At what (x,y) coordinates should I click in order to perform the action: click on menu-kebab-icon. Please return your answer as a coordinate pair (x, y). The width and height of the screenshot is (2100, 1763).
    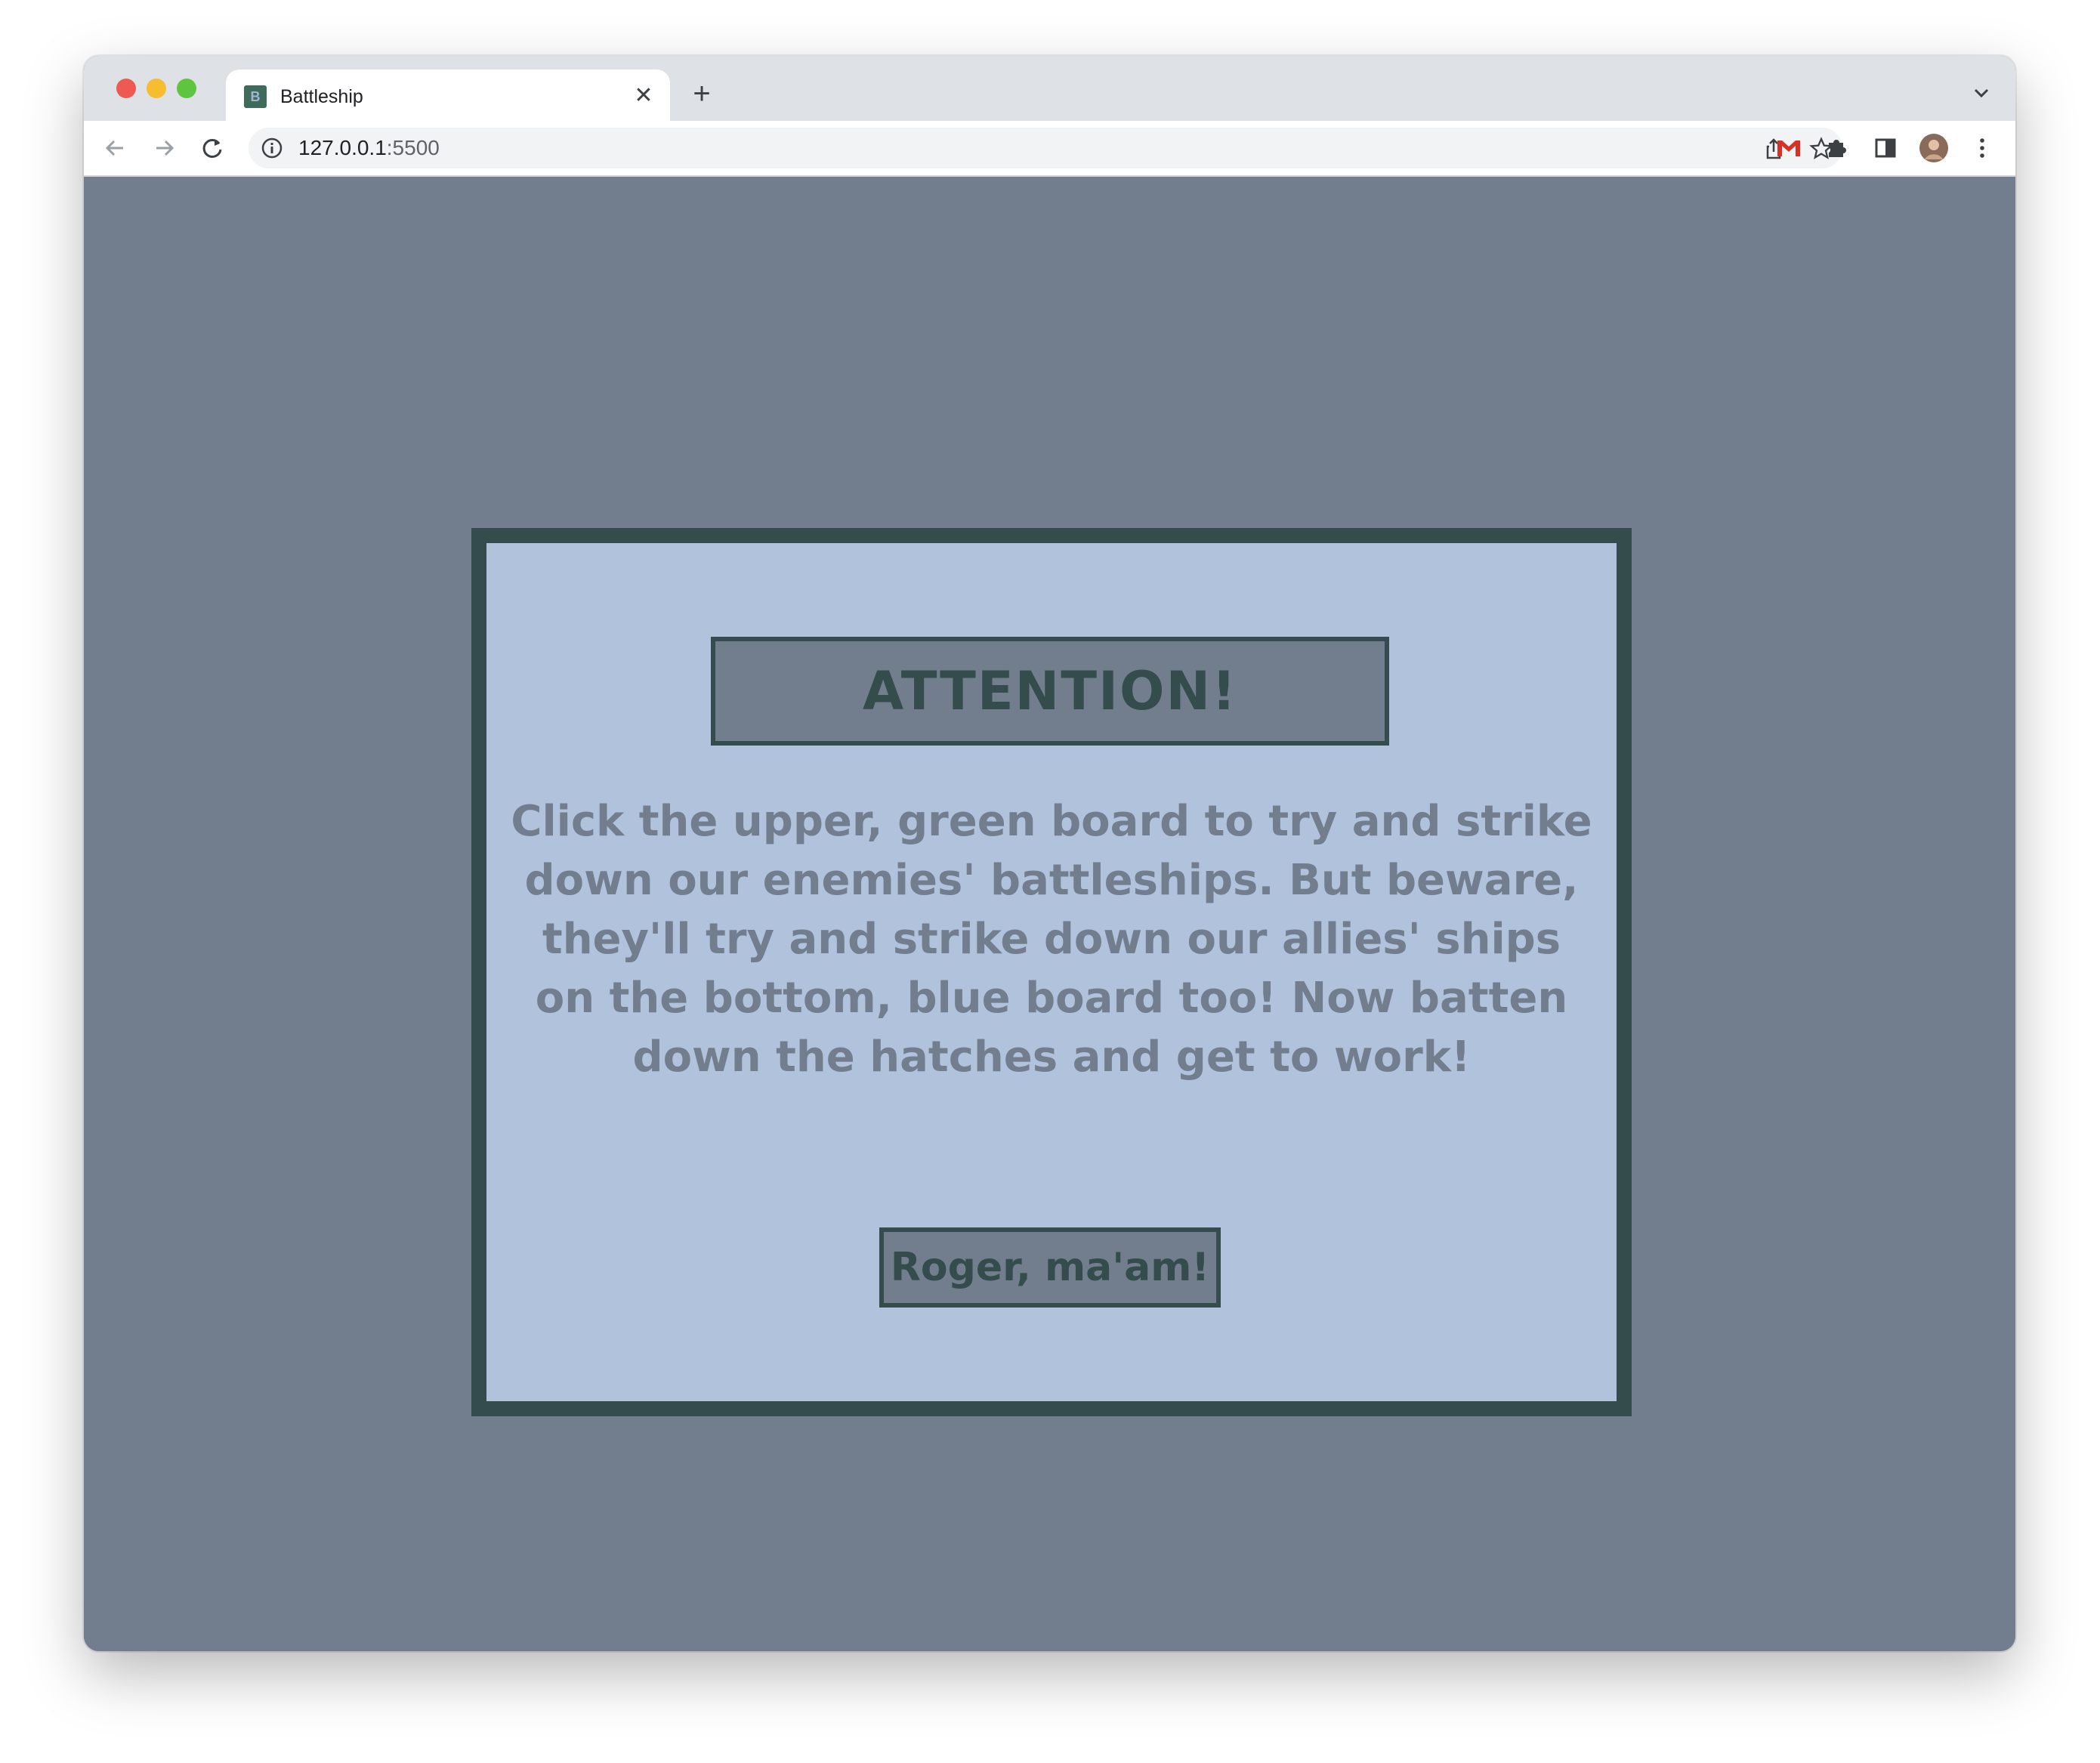
    Looking at the image, I should click on (1982, 148).